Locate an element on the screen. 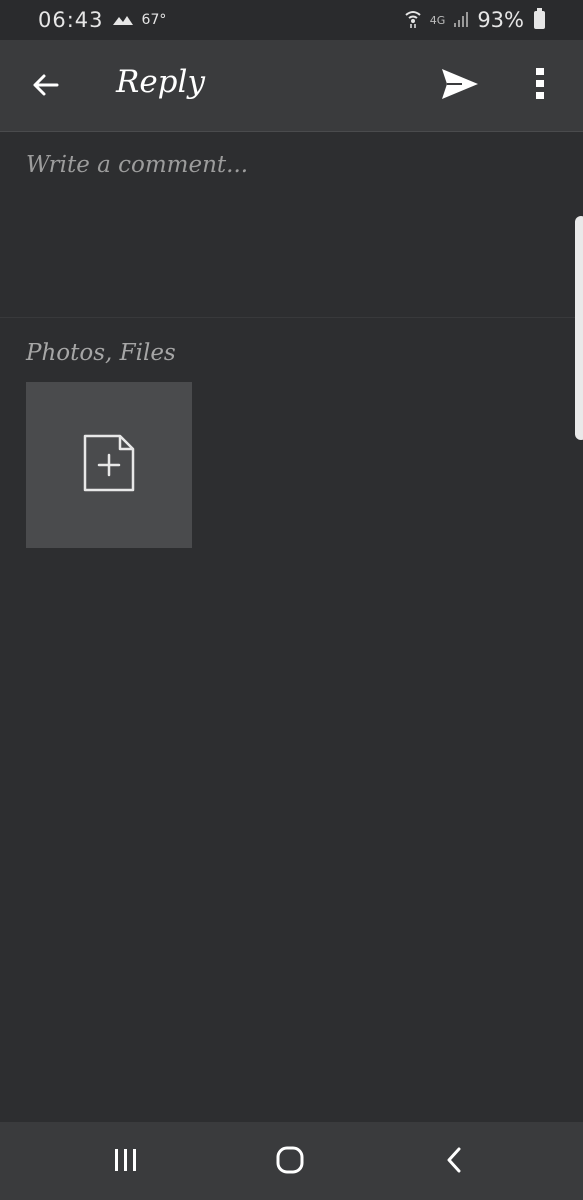  more-options-button is located at coordinates (540, 86).